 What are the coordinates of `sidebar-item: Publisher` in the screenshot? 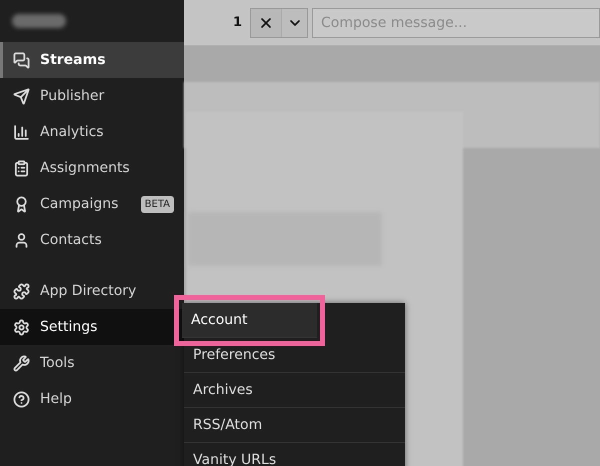 It's located at (92, 96).